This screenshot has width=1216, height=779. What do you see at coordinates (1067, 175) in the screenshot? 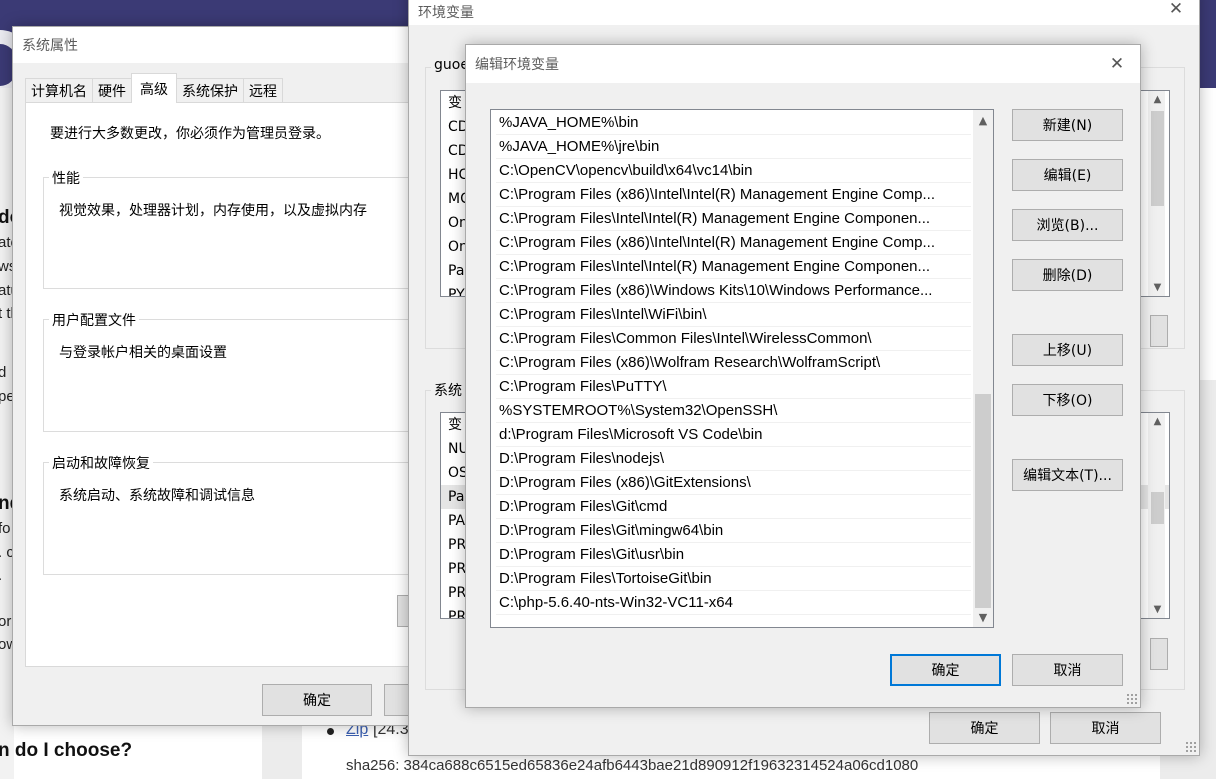
I see `edit-button: 编辑(E)` at bounding box center [1067, 175].